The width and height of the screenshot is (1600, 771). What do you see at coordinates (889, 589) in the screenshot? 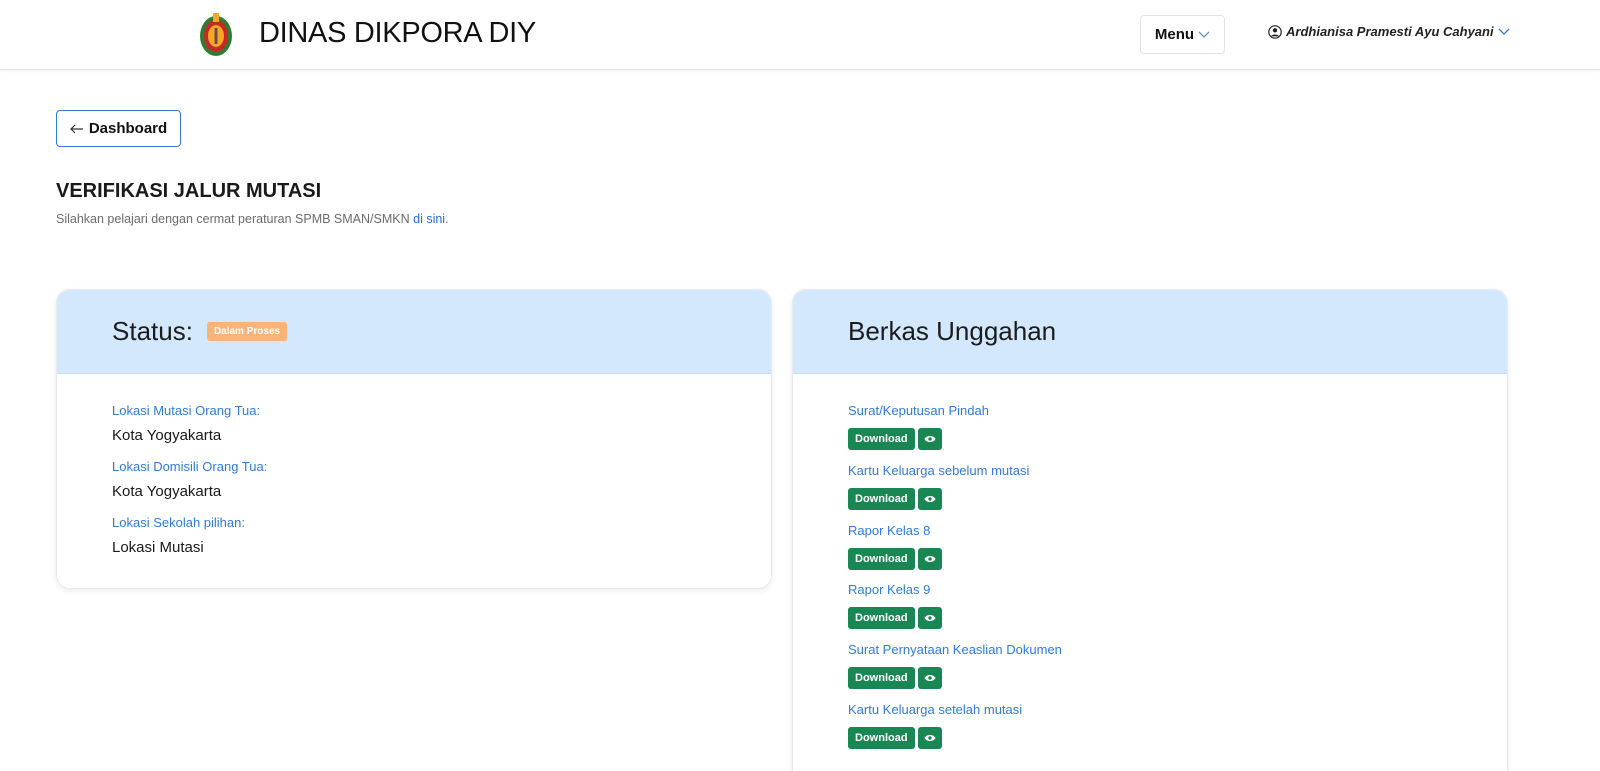
I see `file-label-rapor-9: Rapor Kelas 9` at bounding box center [889, 589].